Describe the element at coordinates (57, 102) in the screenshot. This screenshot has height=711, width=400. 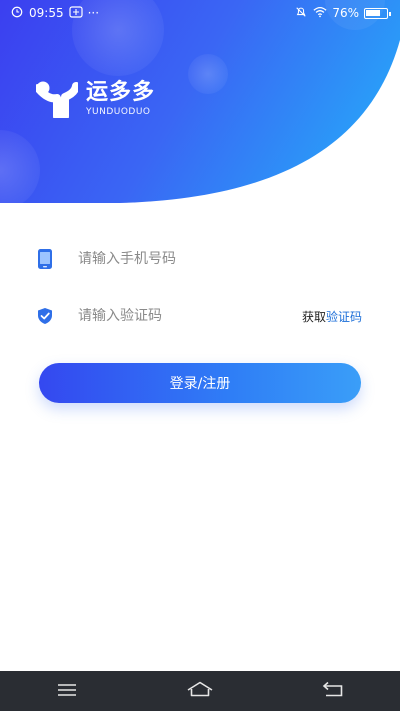
I see `logo-mark-icon` at that location.